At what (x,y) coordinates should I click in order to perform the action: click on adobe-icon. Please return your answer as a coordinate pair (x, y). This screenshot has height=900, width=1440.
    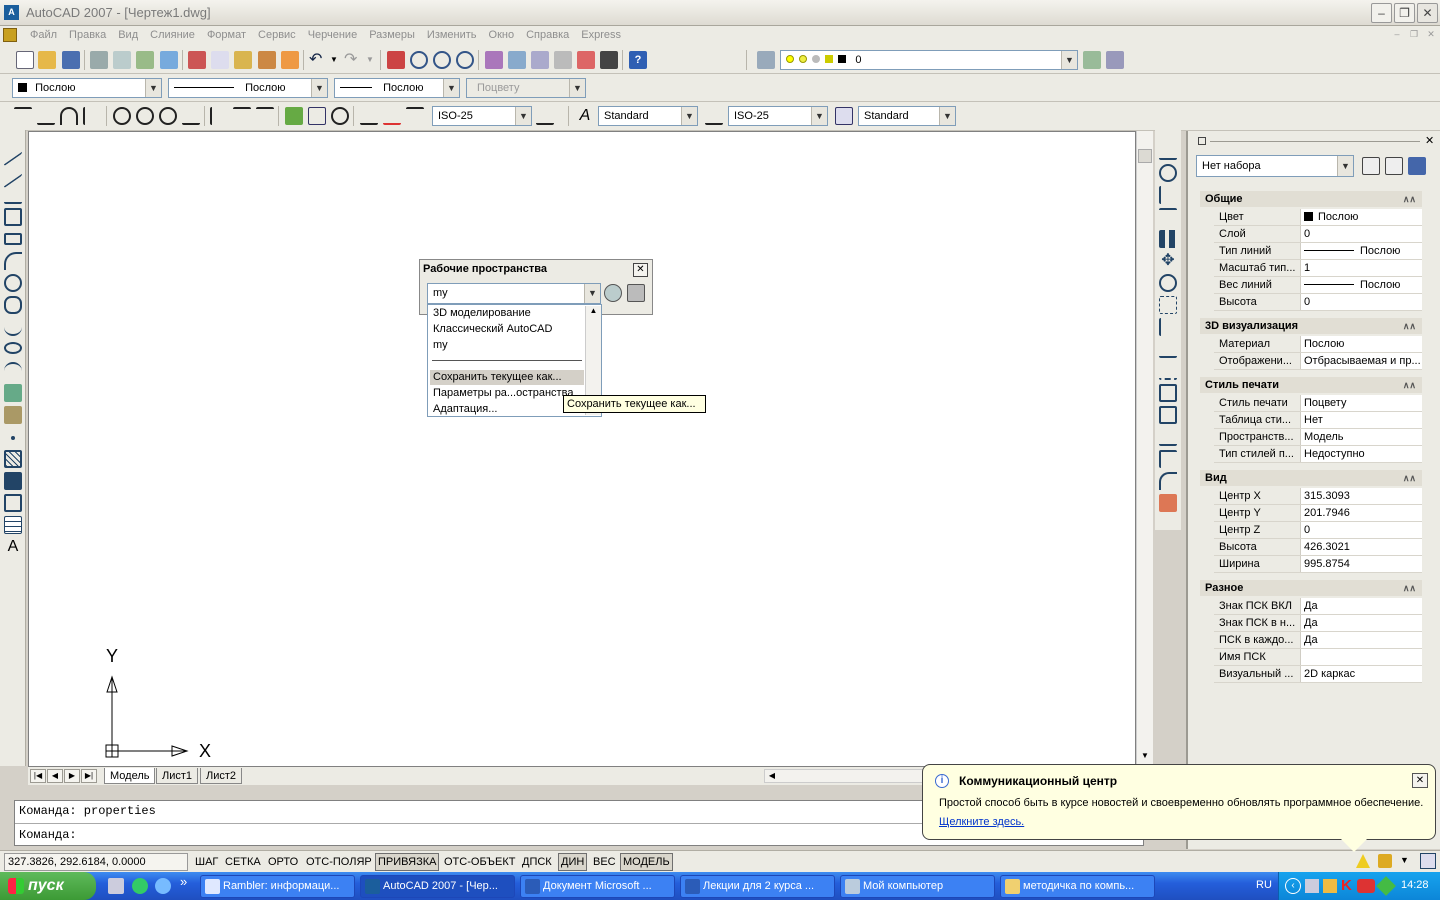
    Looking at the image, I should click on (1366, 886).